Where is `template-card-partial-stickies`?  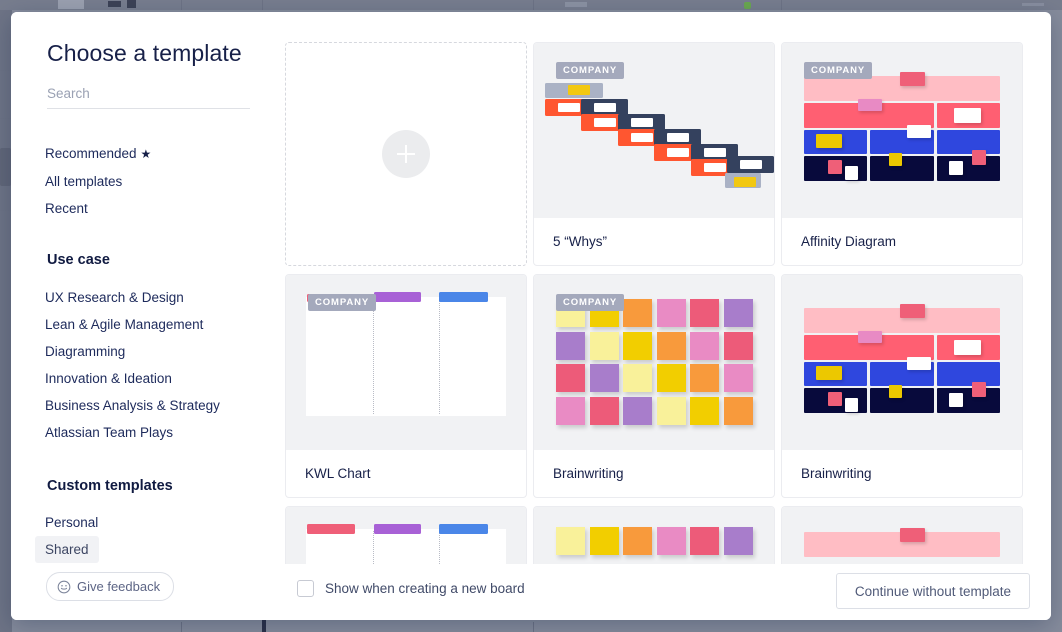
template-card-partial-stickies is located at coordinates (654, 535).